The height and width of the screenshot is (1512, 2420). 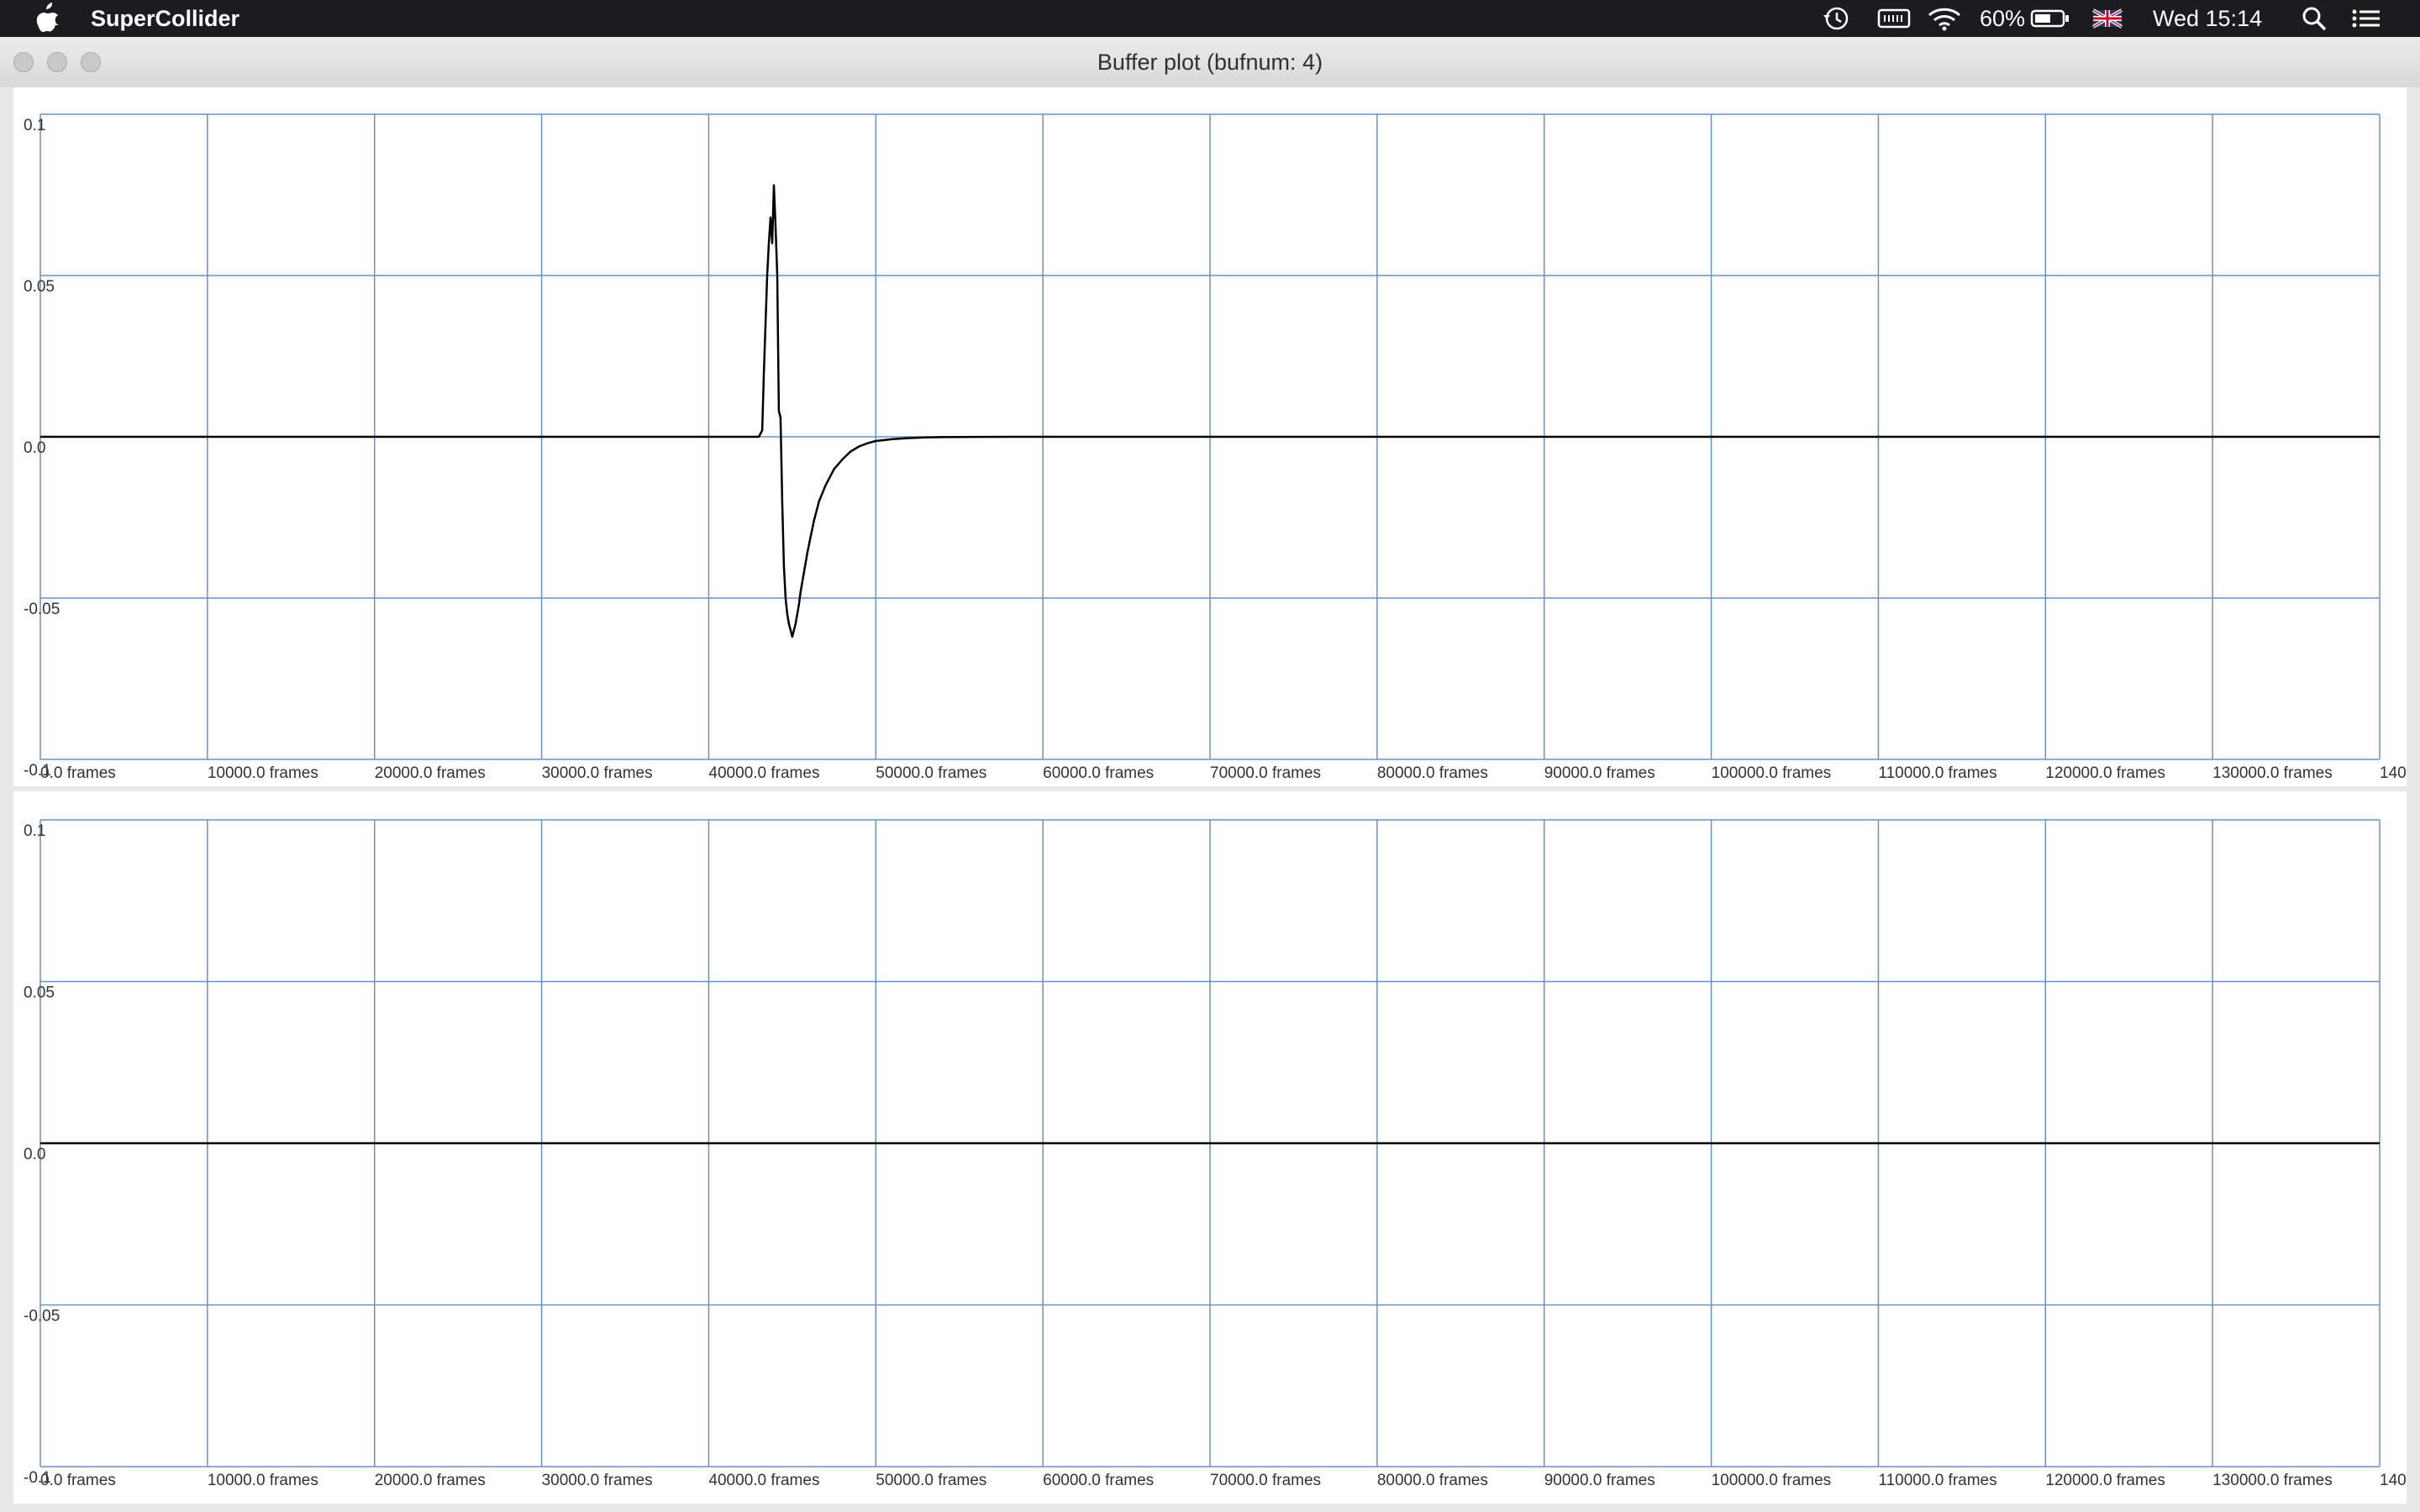 I want to click on window-titlebar: Buffer plot (bufnum: 4), so click(x=1210, y=62).